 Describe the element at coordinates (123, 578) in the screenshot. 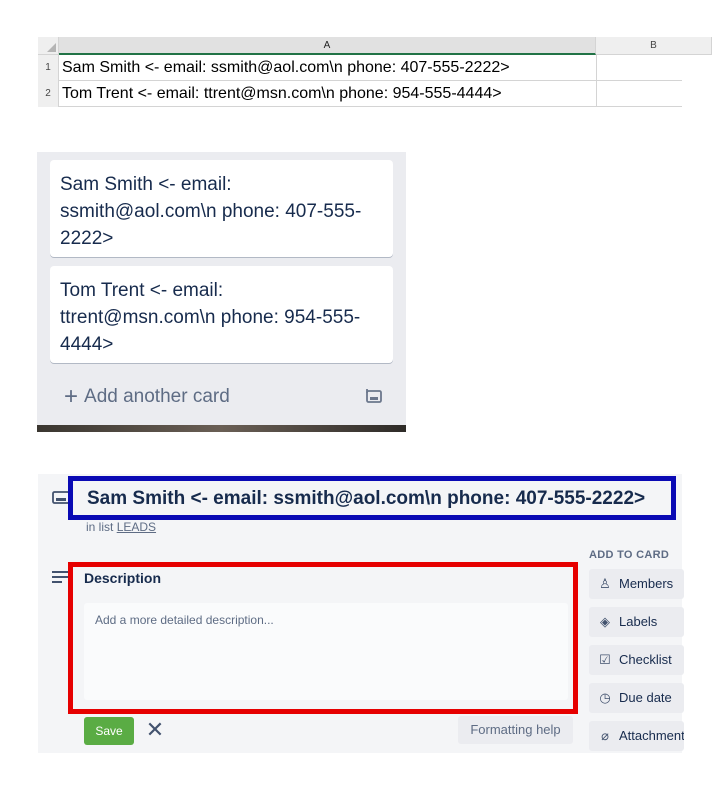

I see `description-heading: Description` at that location.